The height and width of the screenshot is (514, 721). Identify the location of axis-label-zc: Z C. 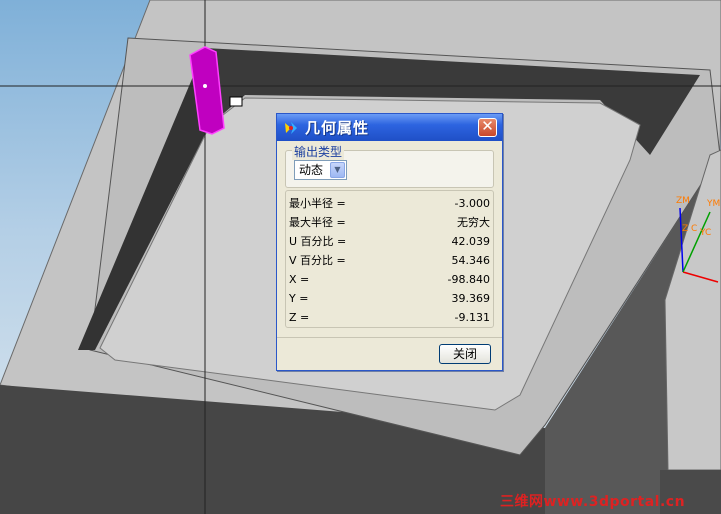
(690, 229).